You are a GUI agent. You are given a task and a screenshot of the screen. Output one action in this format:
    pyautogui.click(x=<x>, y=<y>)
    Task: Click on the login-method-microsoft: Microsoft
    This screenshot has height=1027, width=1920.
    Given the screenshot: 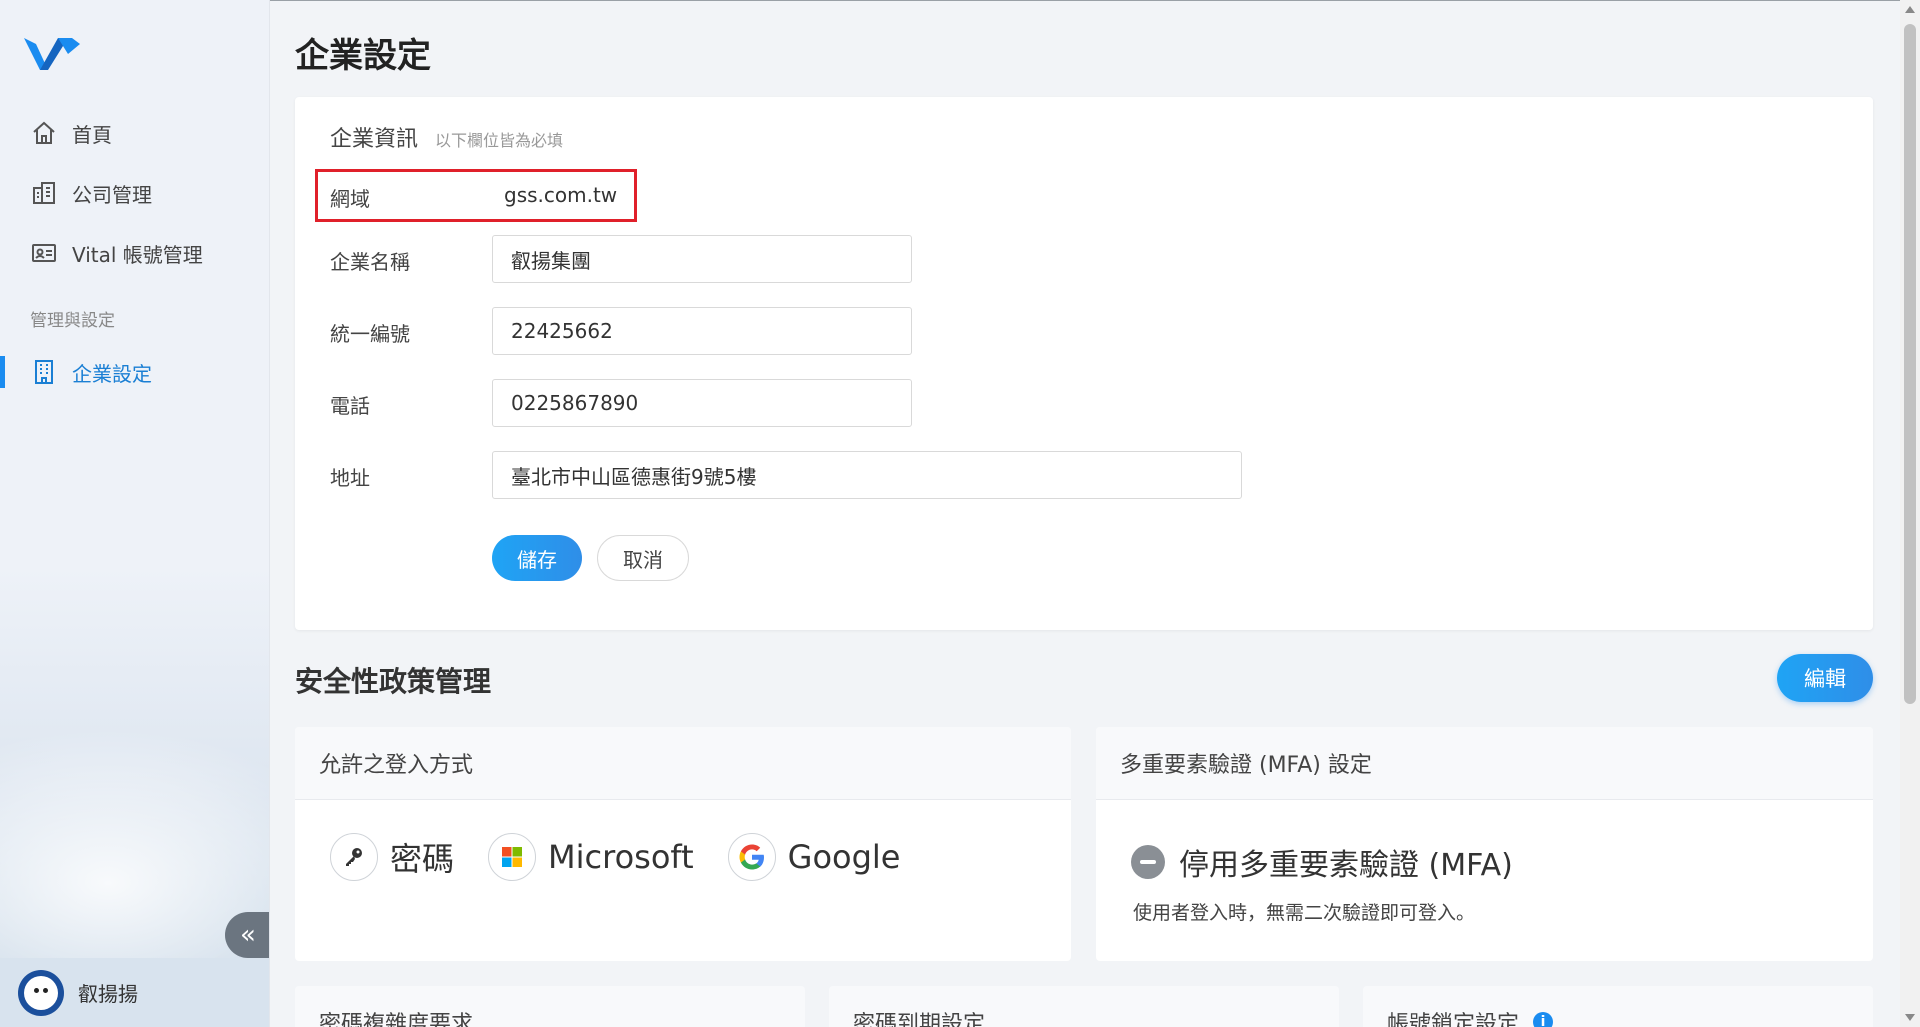 What is the action you would take?
    pyautogui.click(x=591, y=857)
    